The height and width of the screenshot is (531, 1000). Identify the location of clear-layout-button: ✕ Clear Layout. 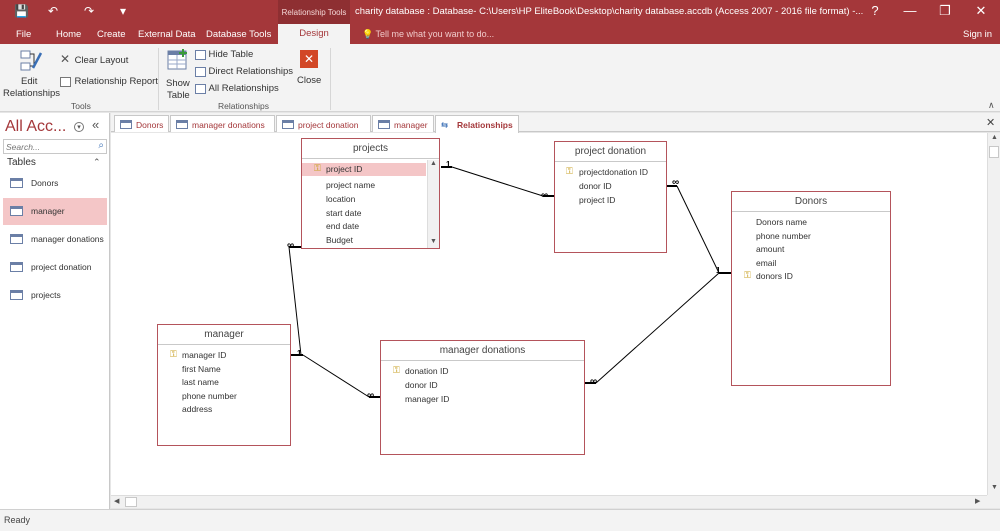
(94, 59).